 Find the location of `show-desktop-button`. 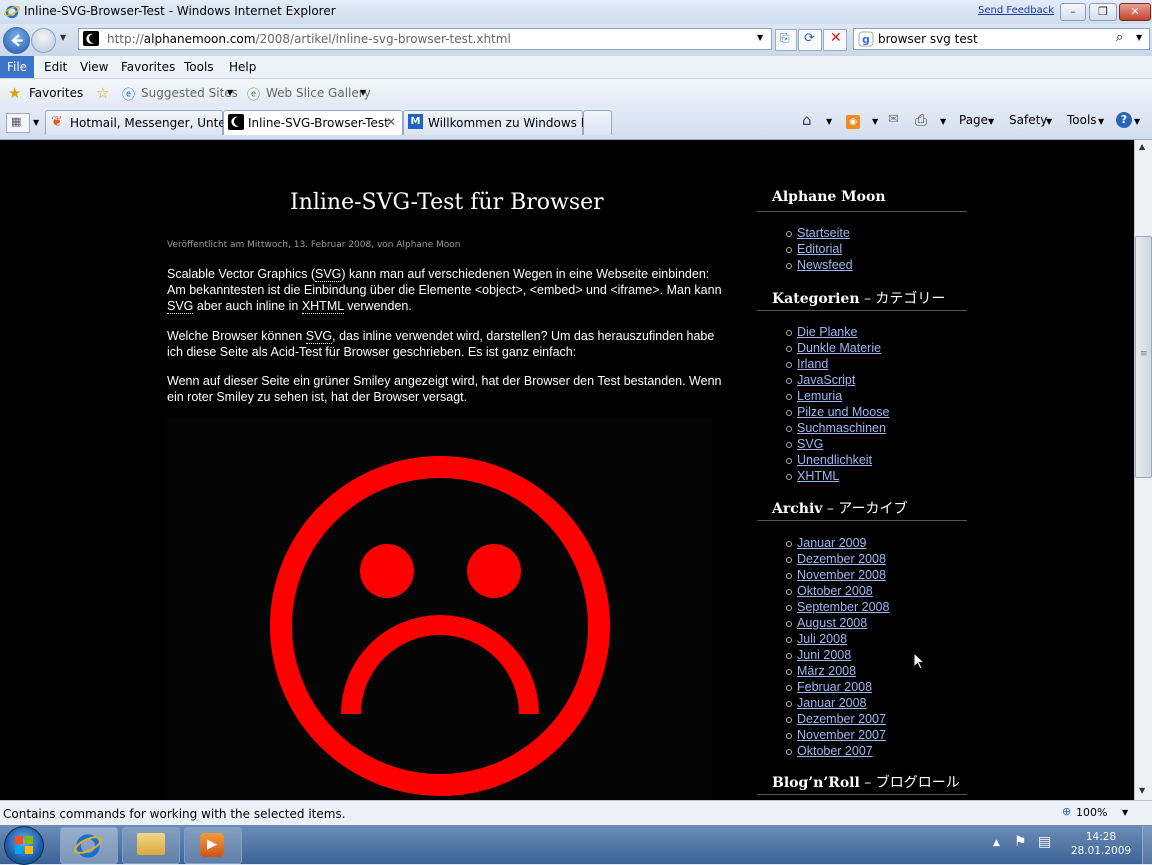

show-desktop-button is located at coordinates (1147, 845).